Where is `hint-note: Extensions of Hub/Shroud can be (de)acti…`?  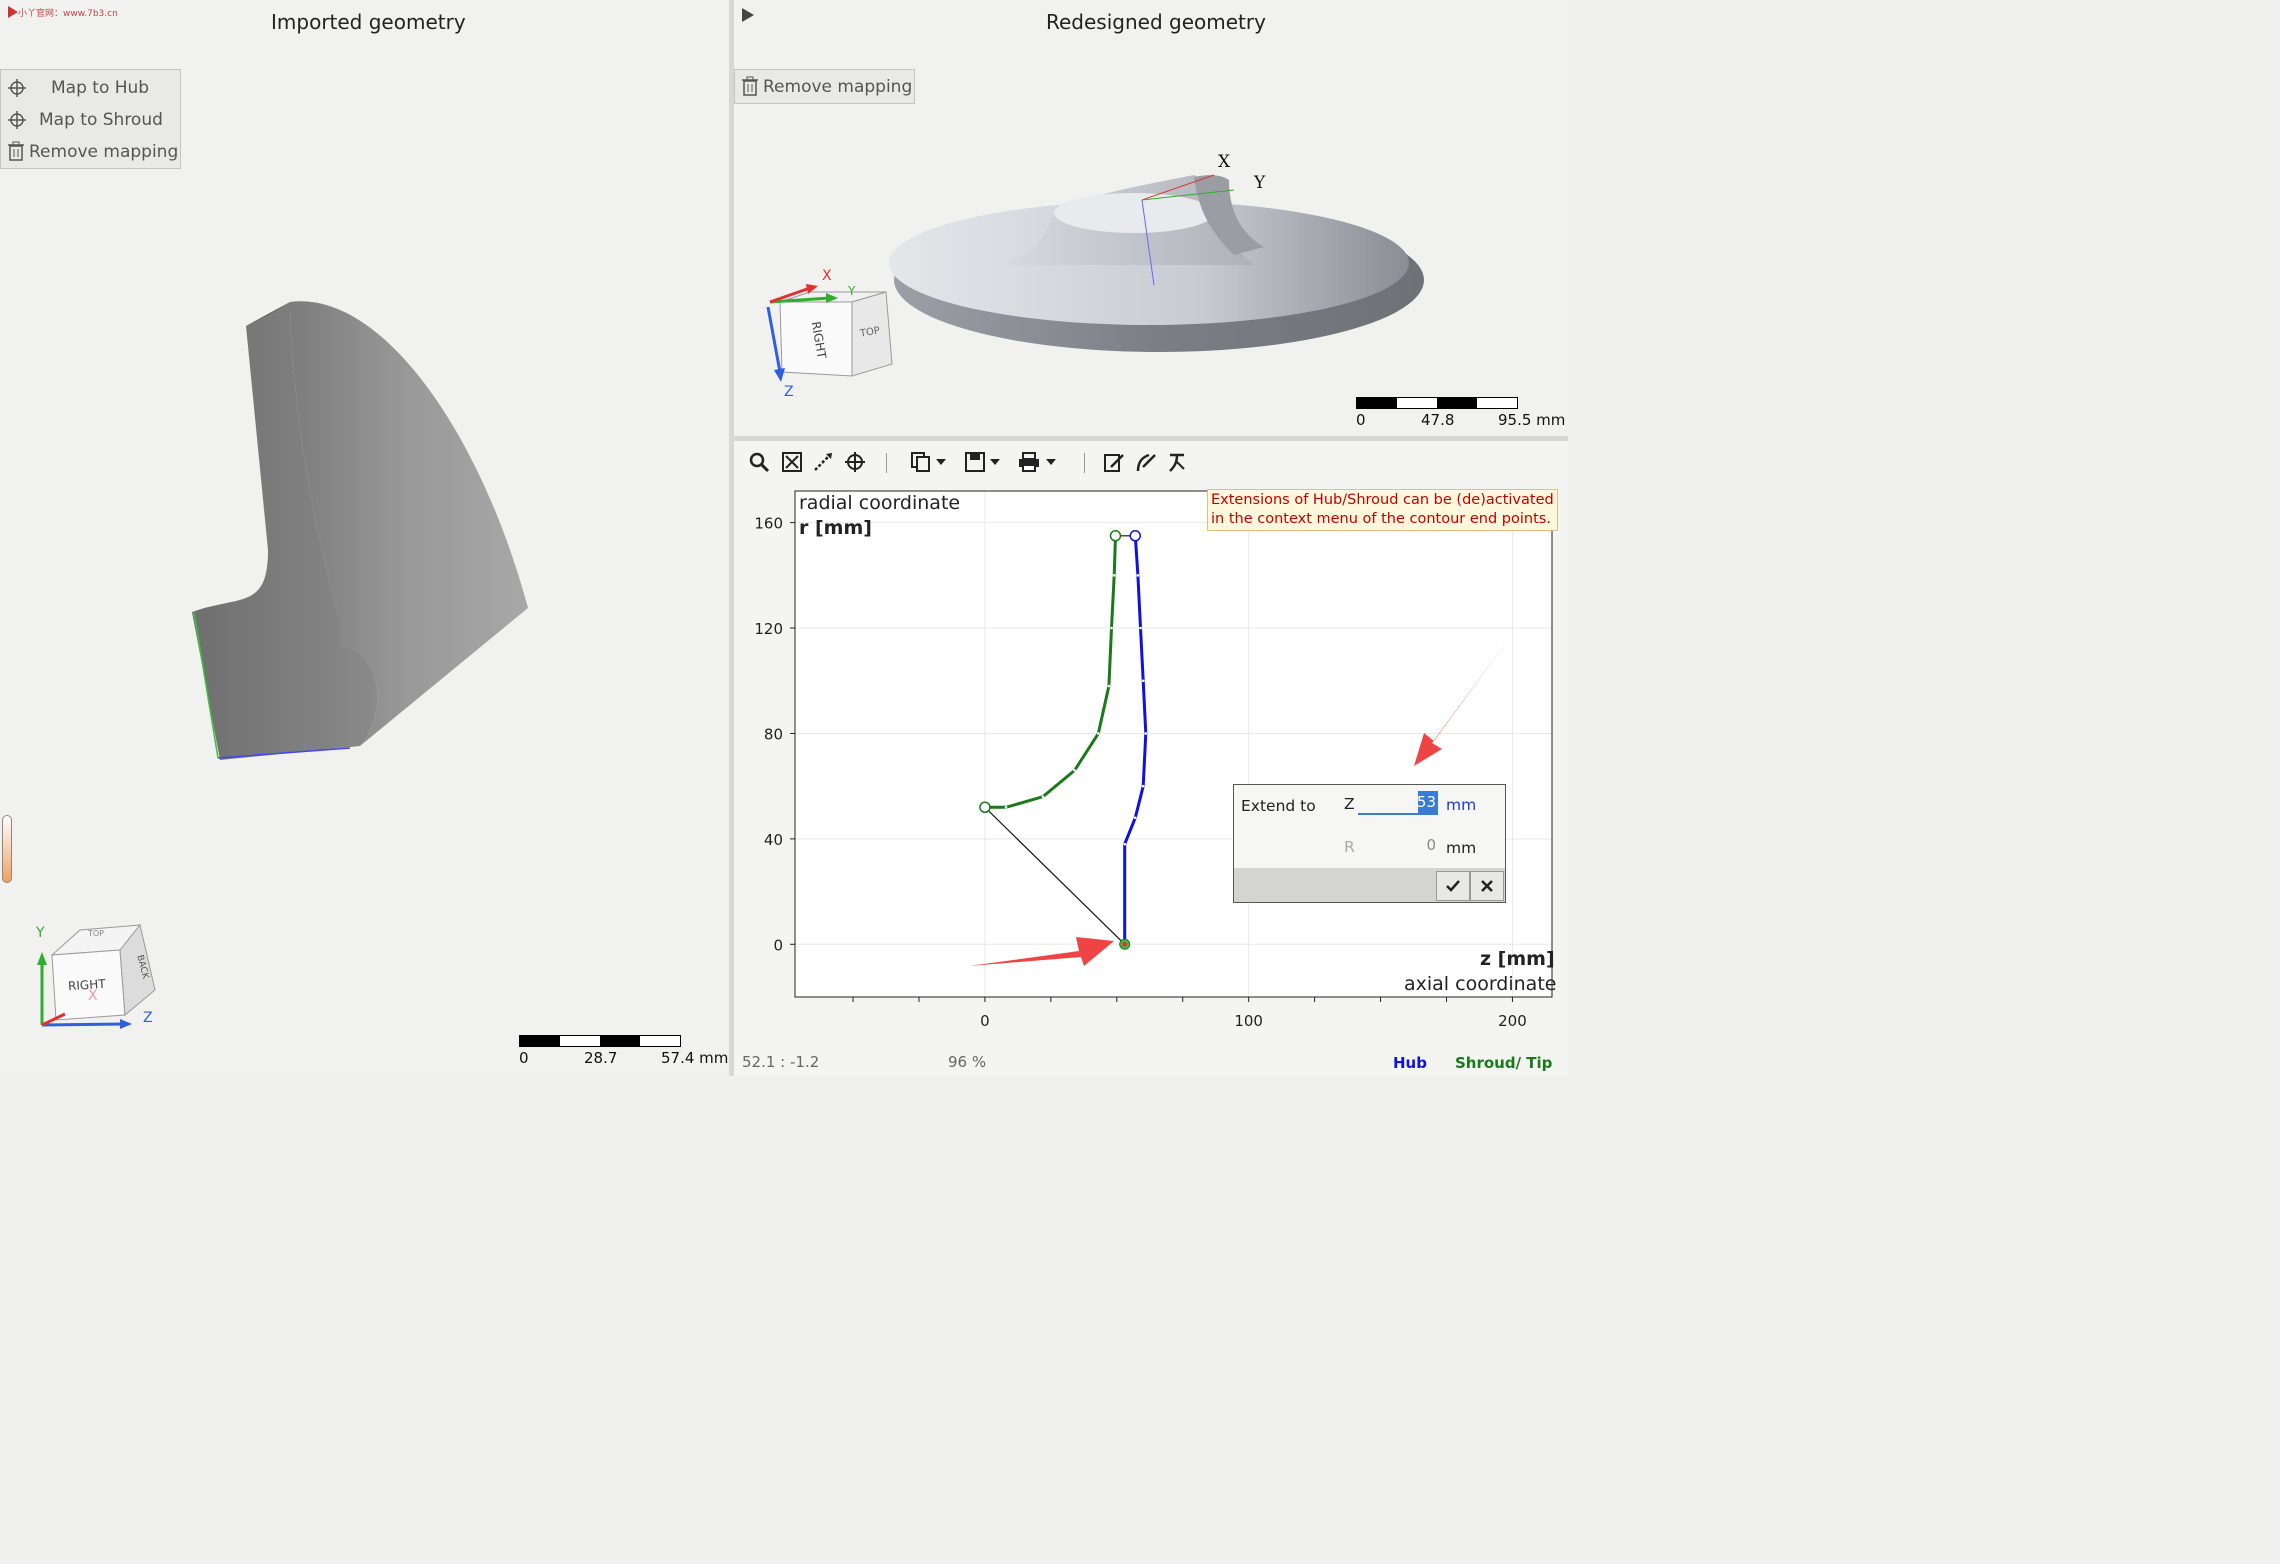
hint-note: Extensions of Hub/Shroud can be (de)acti… is located at coordinates (1382, 510).